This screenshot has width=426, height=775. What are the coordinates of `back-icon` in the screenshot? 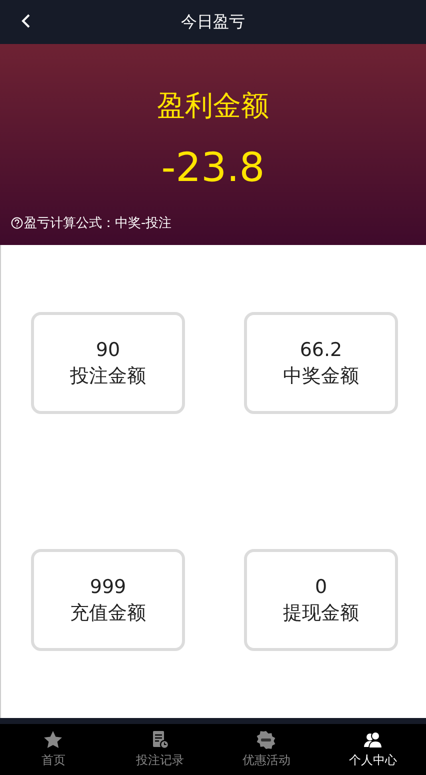 It's located at (26, 21).